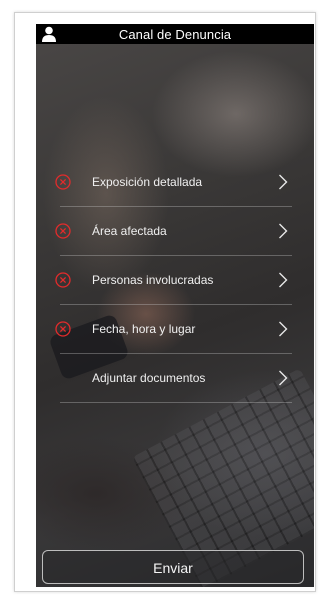 Image resolution: width=326 pixels, height=595 pixels. I want to click on menu-item-personas-involucradas: Personas involucradas, so click(173, 280).